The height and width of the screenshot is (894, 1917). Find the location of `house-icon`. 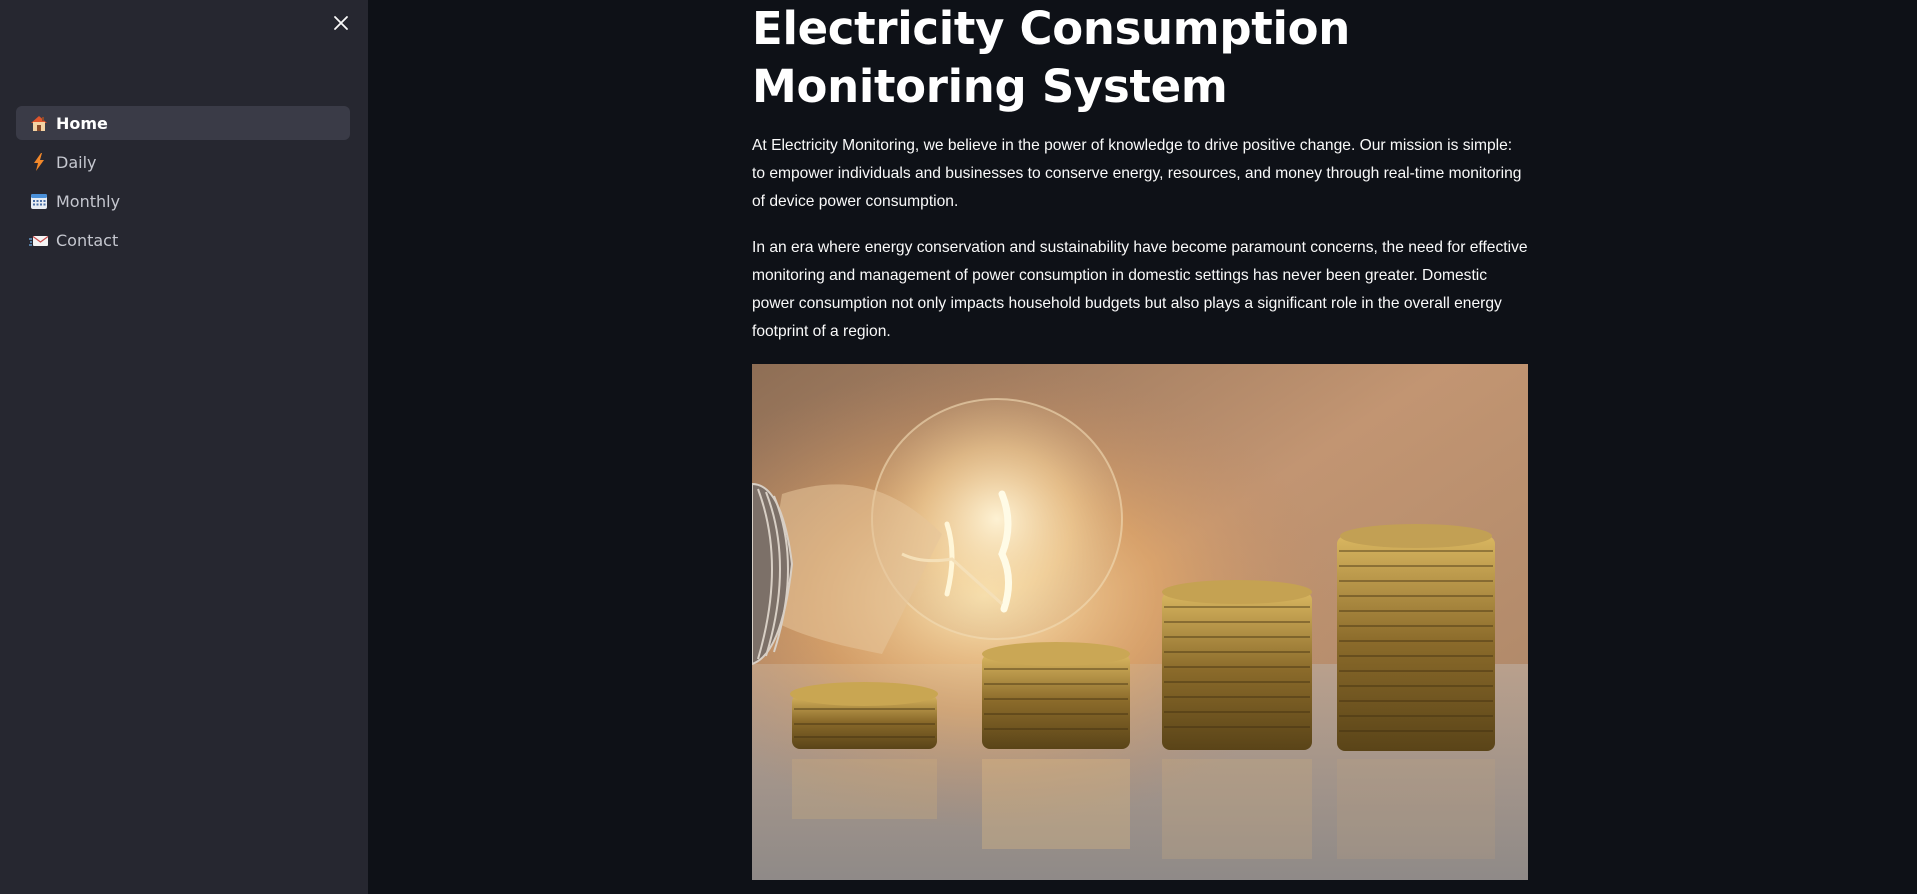

house-icon is located at coordinates (39, 123).